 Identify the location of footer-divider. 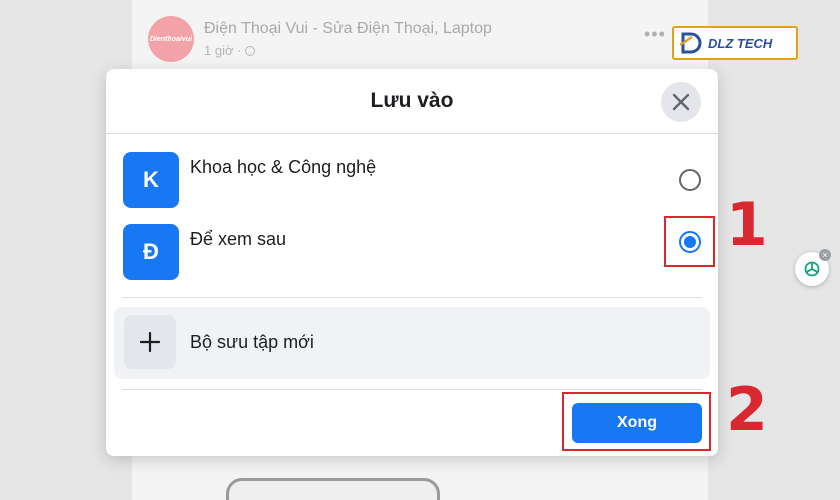
(412, 389).